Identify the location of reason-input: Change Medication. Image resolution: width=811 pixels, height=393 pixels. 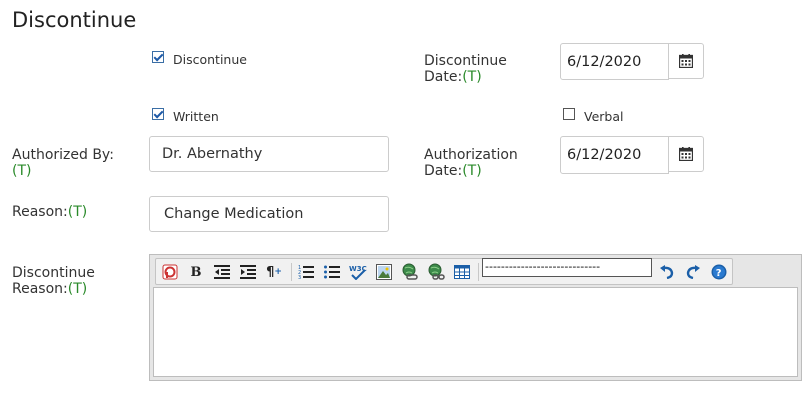
(269, 214).